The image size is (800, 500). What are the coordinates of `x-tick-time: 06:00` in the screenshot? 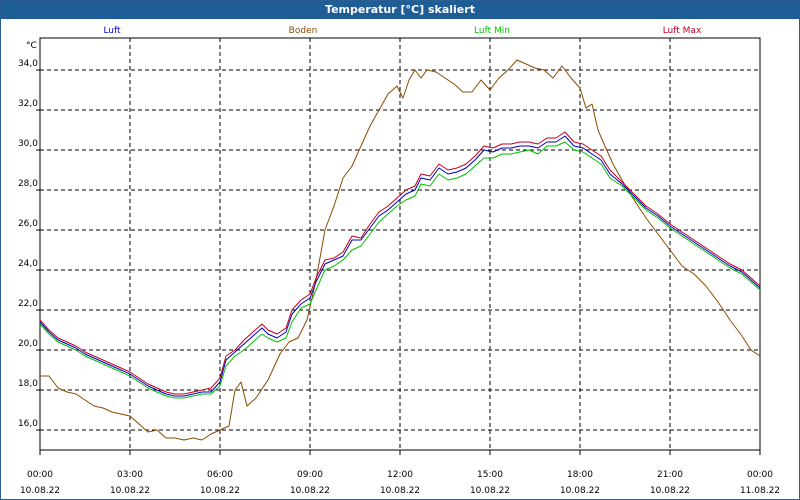 It's located at (220, 475).